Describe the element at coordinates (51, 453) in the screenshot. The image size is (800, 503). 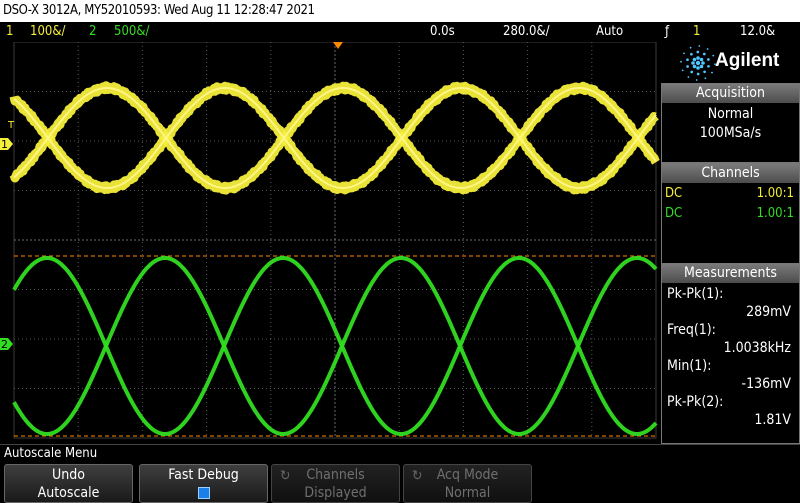
I see `menu-title: Autoscale Menu` at that location.